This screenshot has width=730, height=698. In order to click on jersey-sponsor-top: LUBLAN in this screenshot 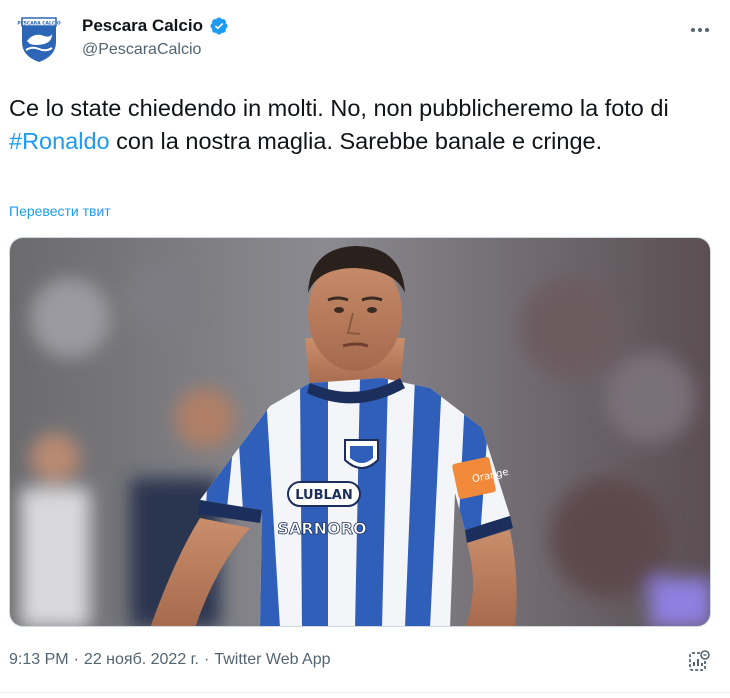, I will do `click(324, 495)`.